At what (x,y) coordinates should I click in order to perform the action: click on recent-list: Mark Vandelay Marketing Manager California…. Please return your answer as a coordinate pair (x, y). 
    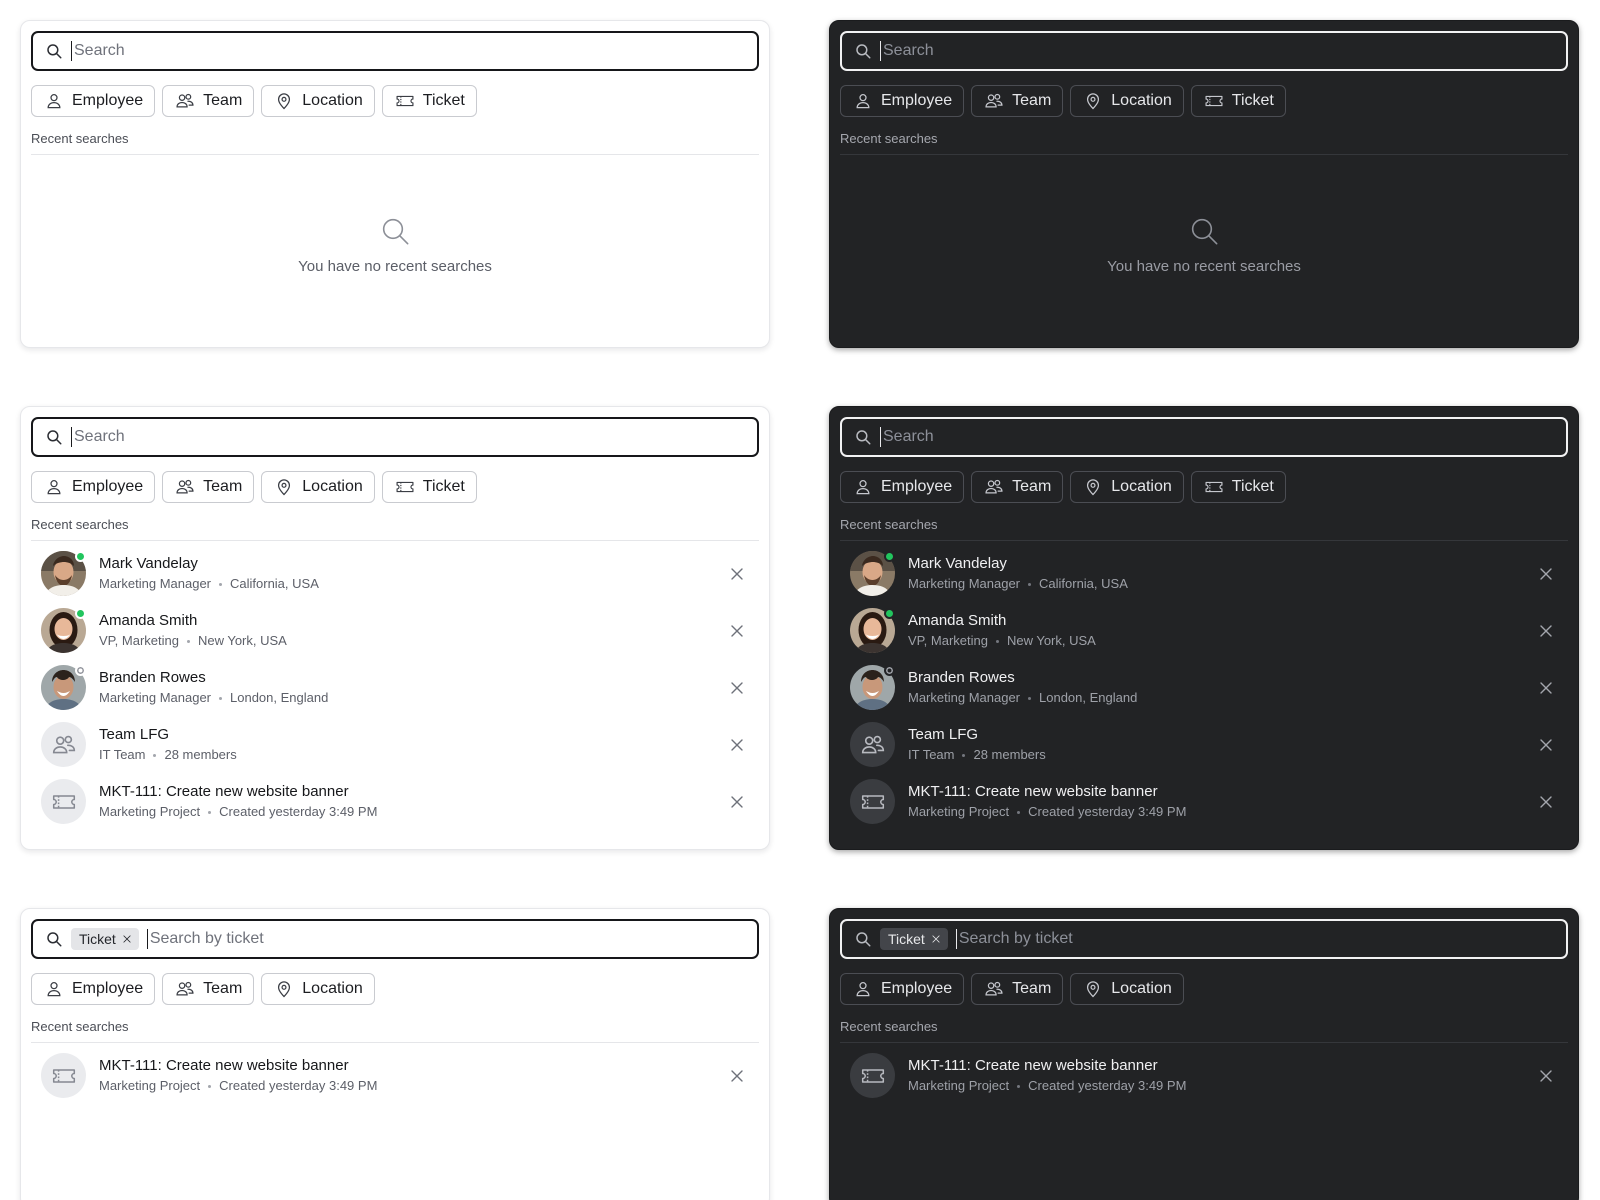
    Looking at the image, I should click on (1204, 687).